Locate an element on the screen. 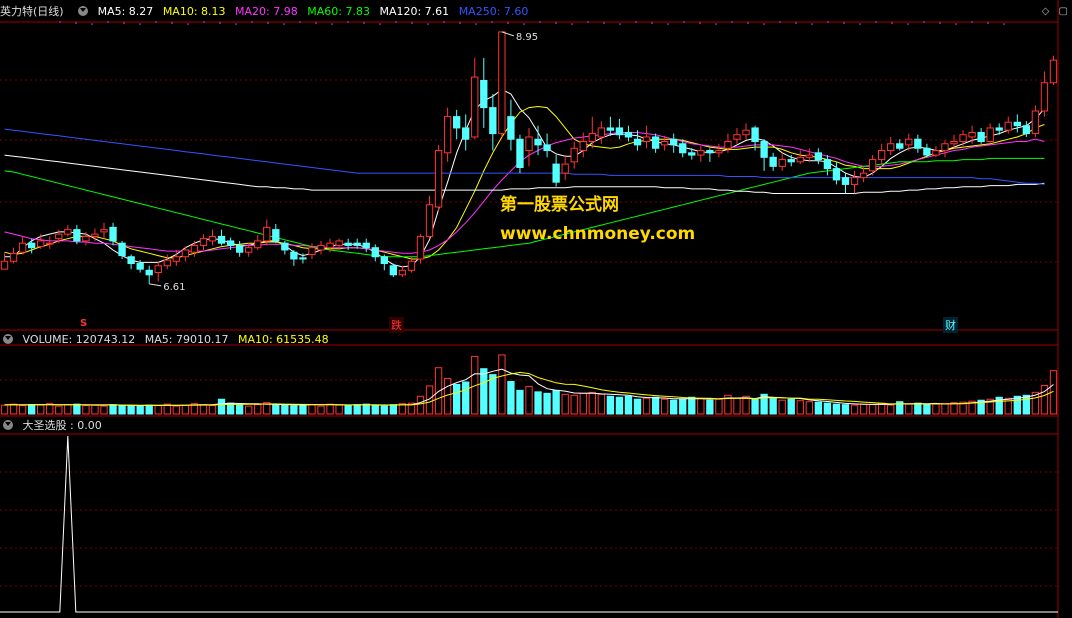 The width and height of the screenshot is (1072, 618). ma60-label: MA60: 7.83 is located at coordinates (338, 11).